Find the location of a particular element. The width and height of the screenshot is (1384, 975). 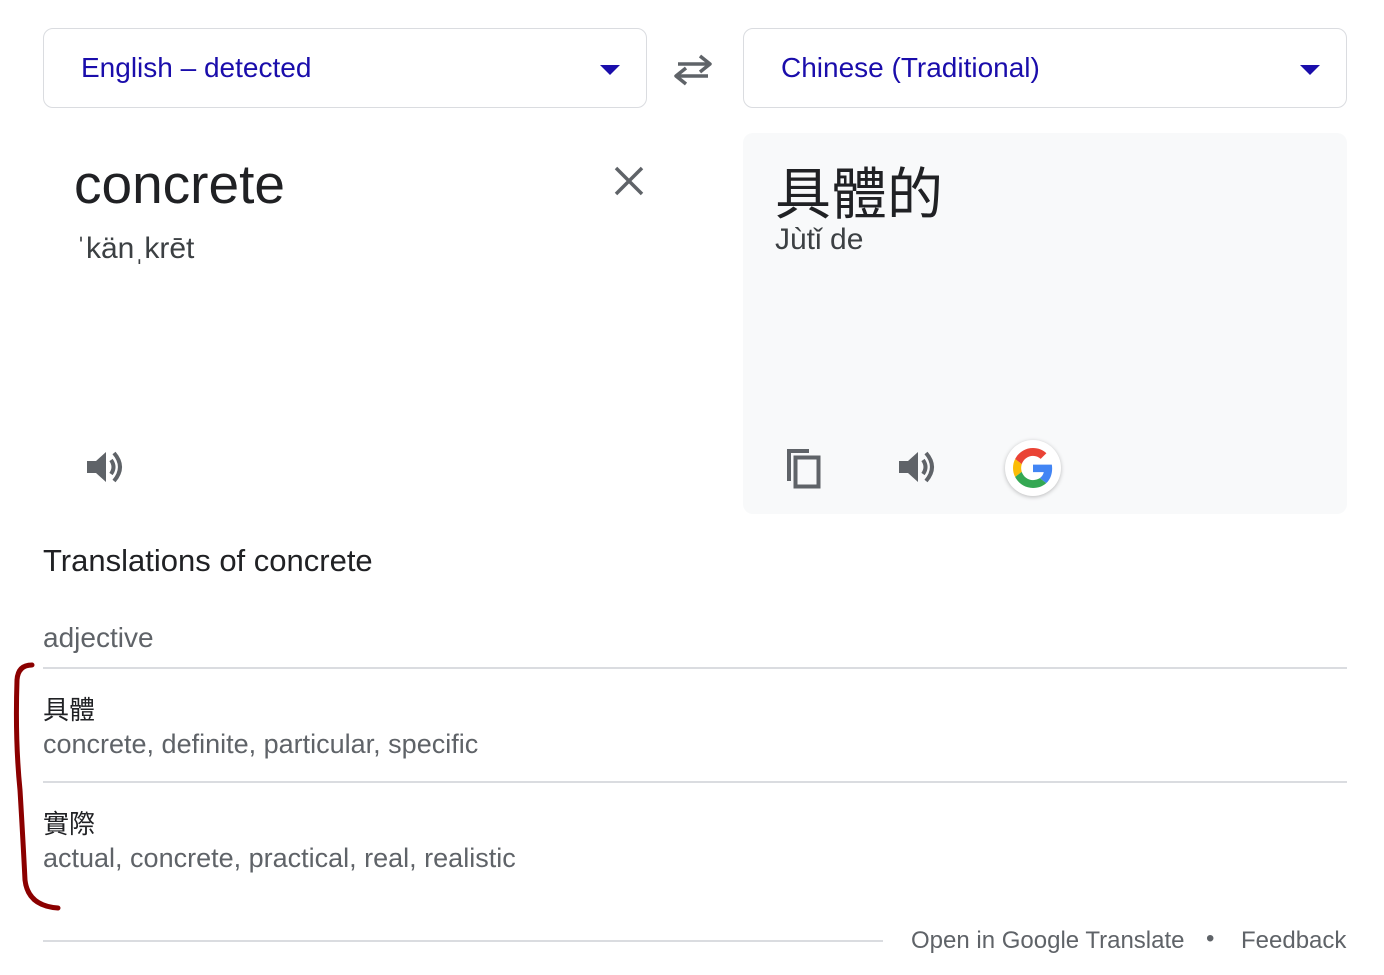

swap-languages-icon is located at coordinates (693, 70).